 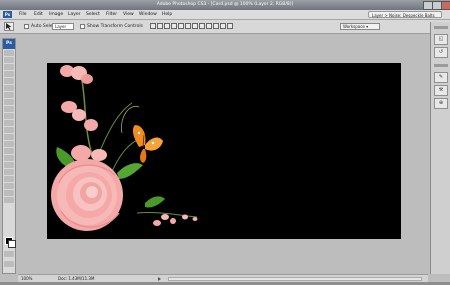 I want to click on butterfly-icon, so click(x=147, y=144).